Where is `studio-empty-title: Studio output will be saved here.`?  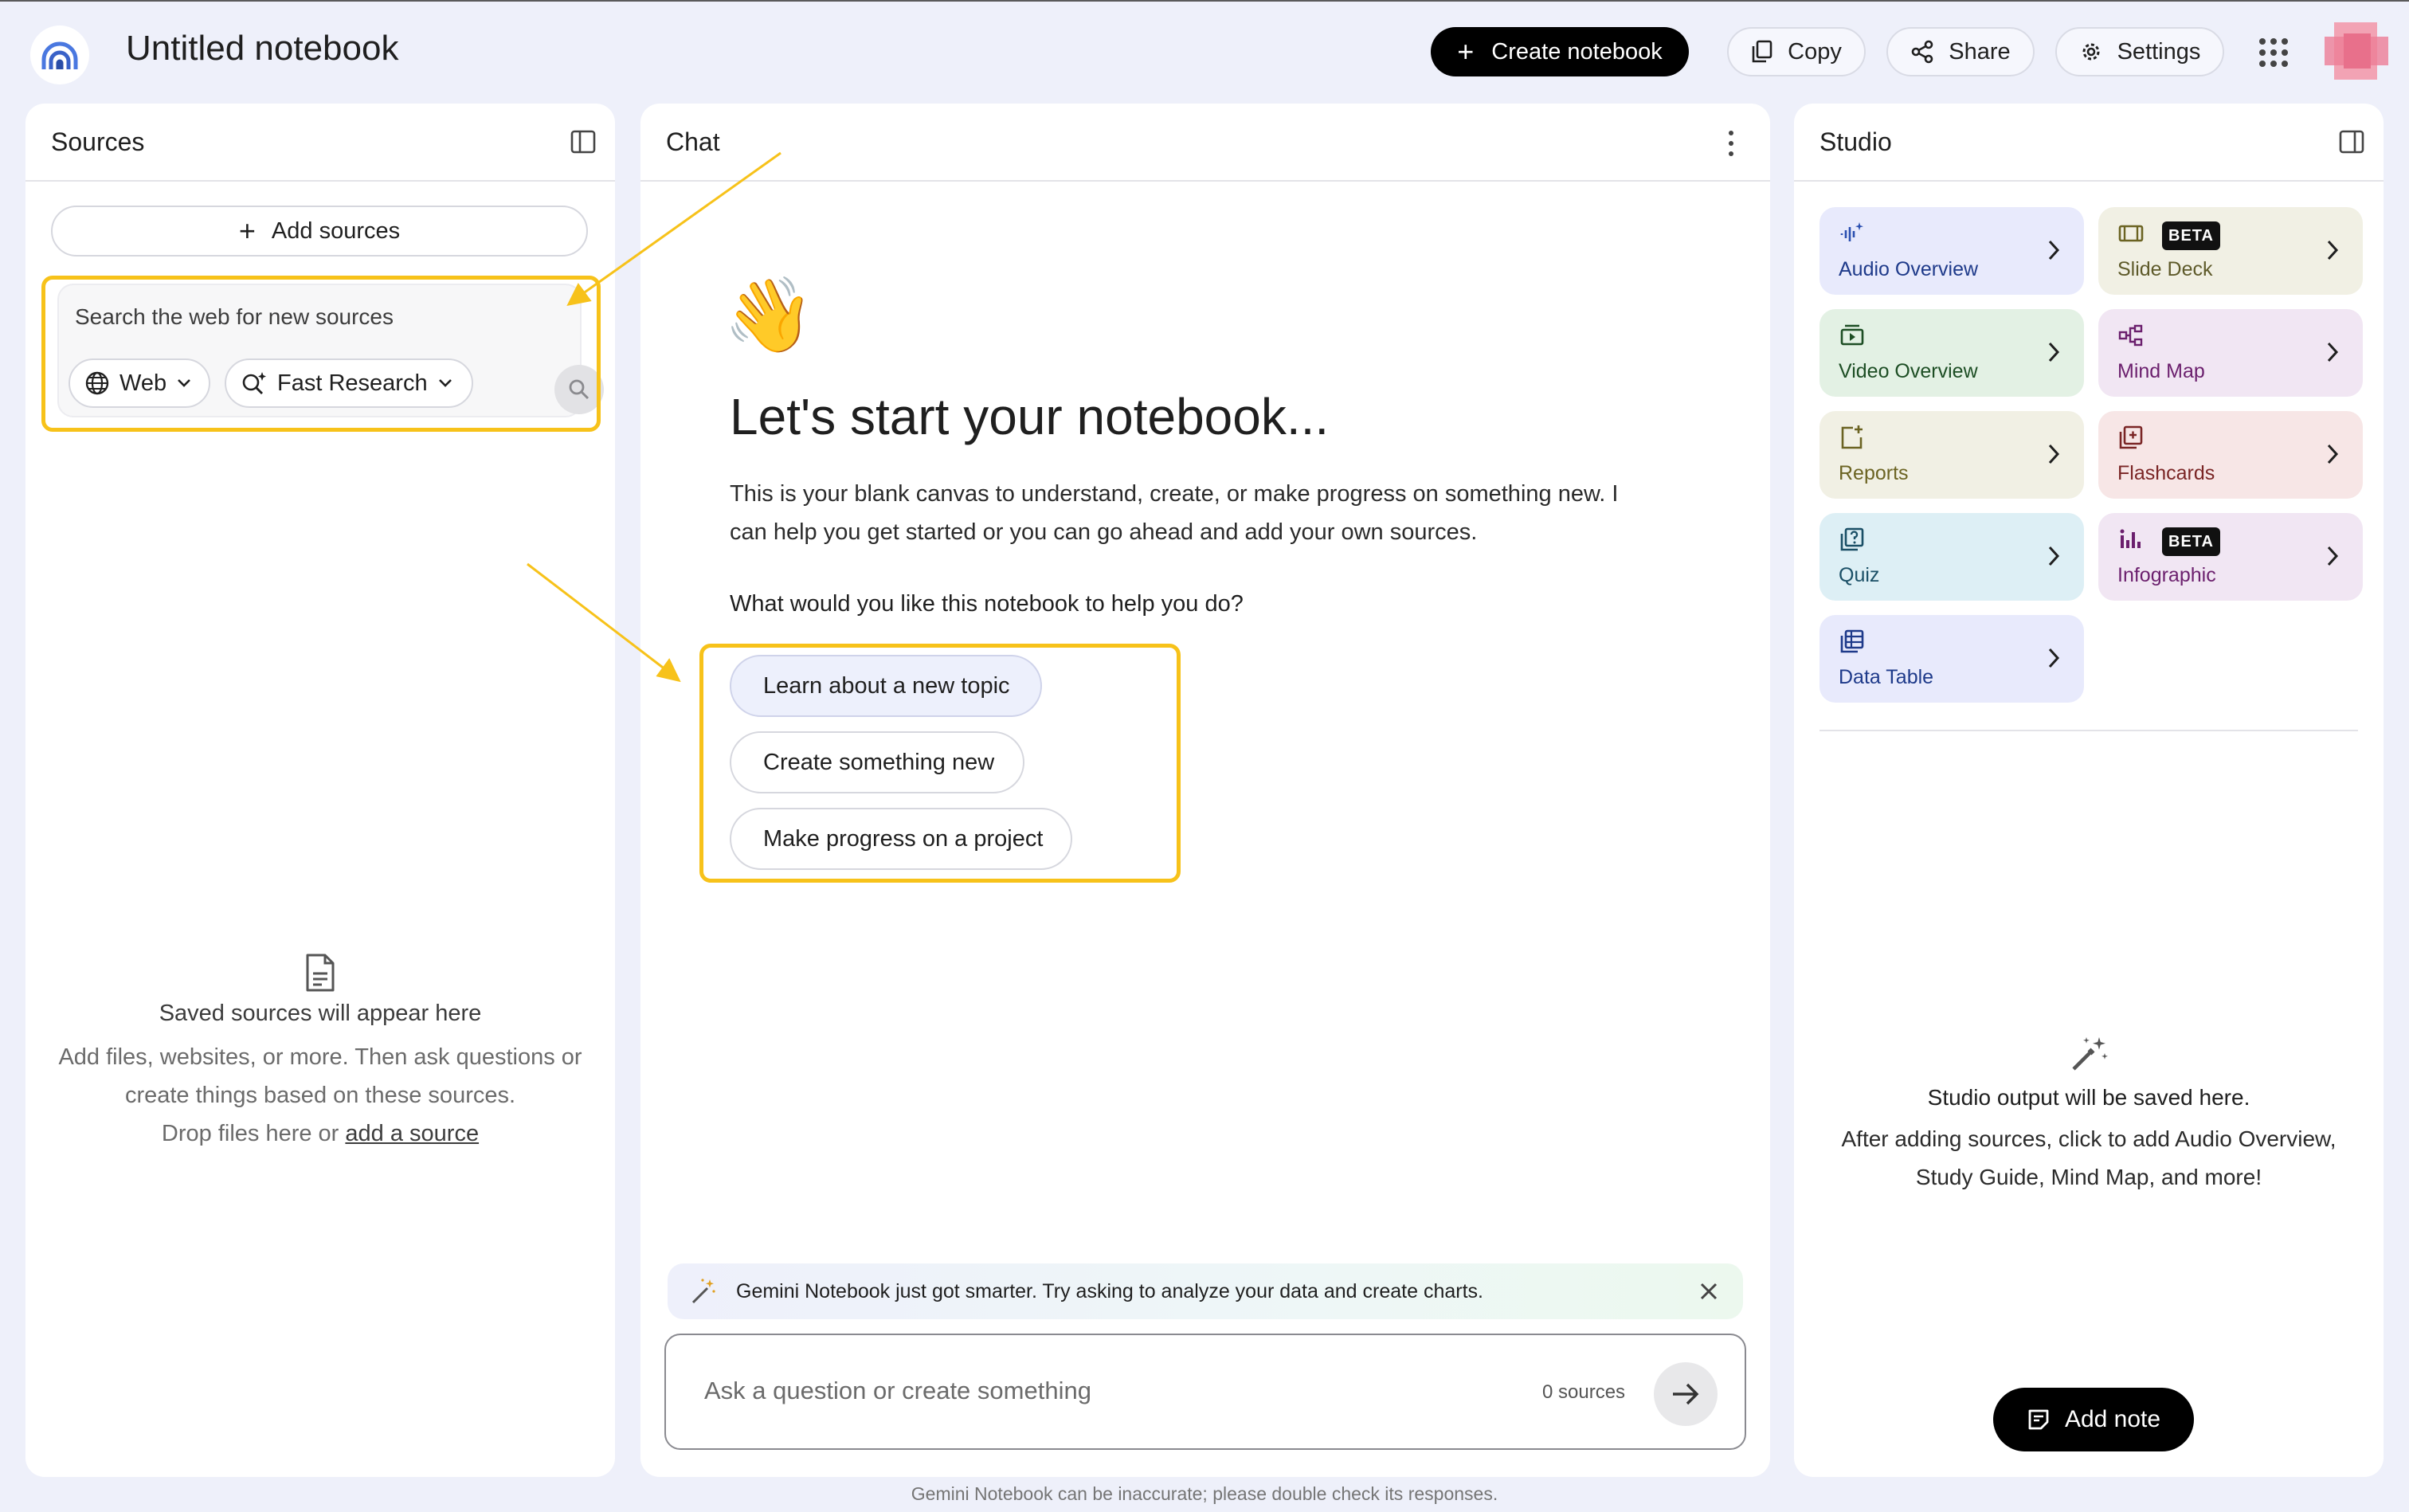 studio-empty-title: Studio output will be saved here. is located at coordinates (2088, 1098).